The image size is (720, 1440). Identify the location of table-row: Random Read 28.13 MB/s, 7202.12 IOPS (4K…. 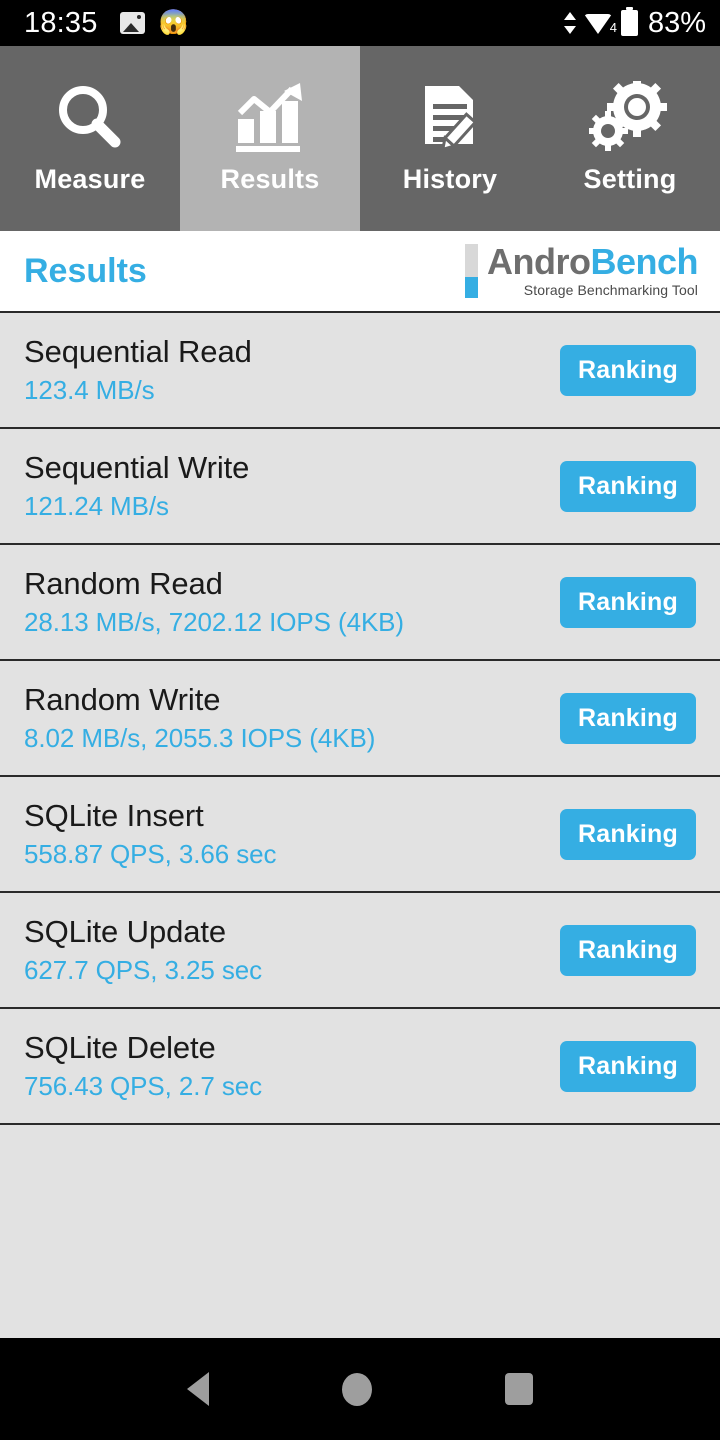
(360, 603).